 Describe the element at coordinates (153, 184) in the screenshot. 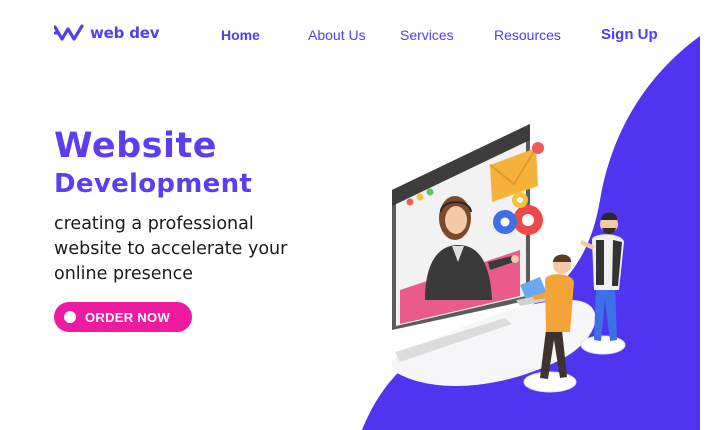

I see `hero-subtitle: Development` at that location.